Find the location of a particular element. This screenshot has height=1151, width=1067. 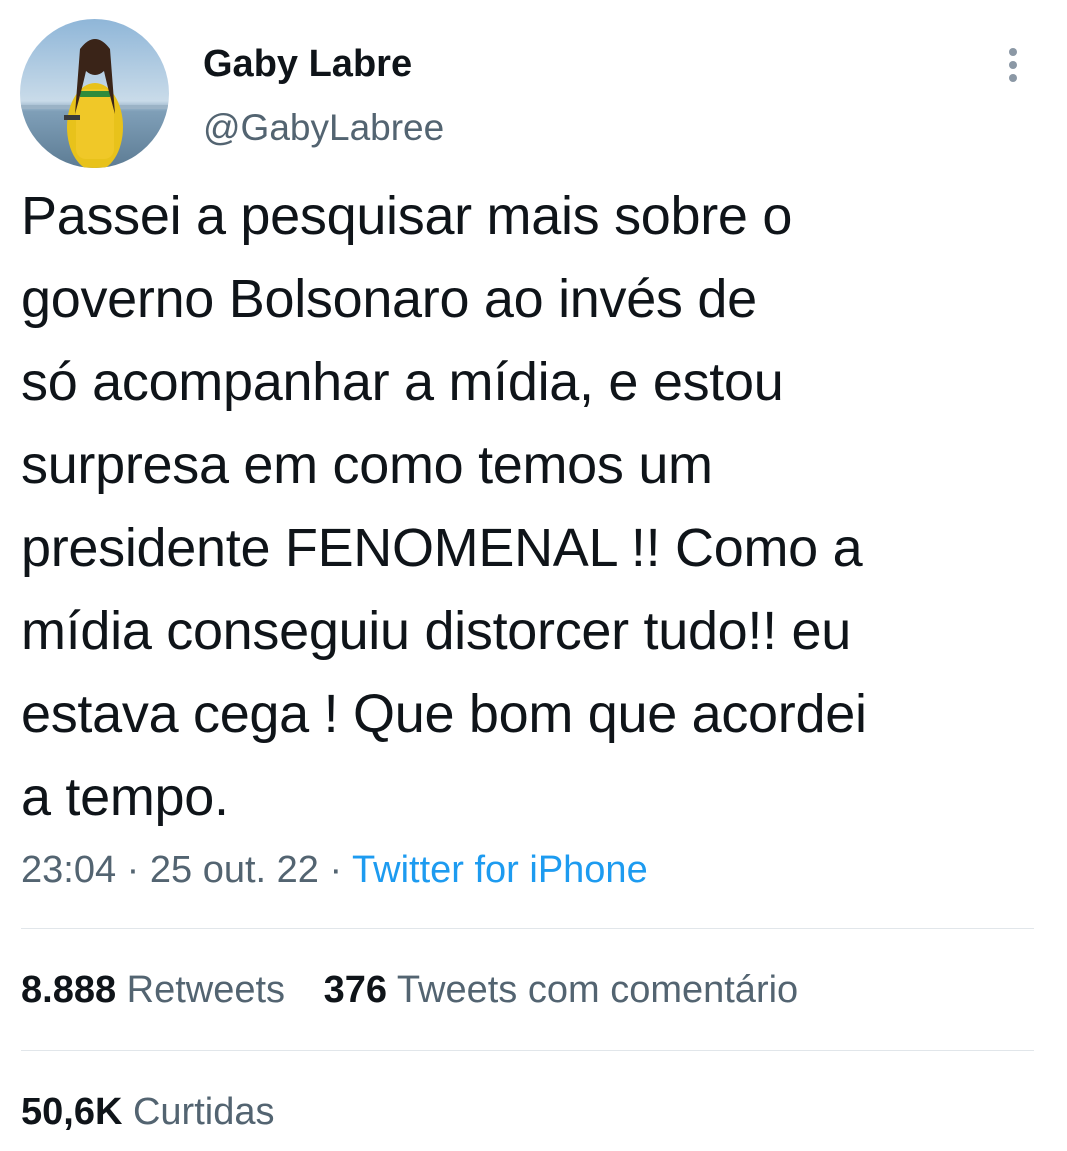

stats-row-retweets: 8.888 Retweets 376 Tweets com comentário is located at coordinates (409, 990).